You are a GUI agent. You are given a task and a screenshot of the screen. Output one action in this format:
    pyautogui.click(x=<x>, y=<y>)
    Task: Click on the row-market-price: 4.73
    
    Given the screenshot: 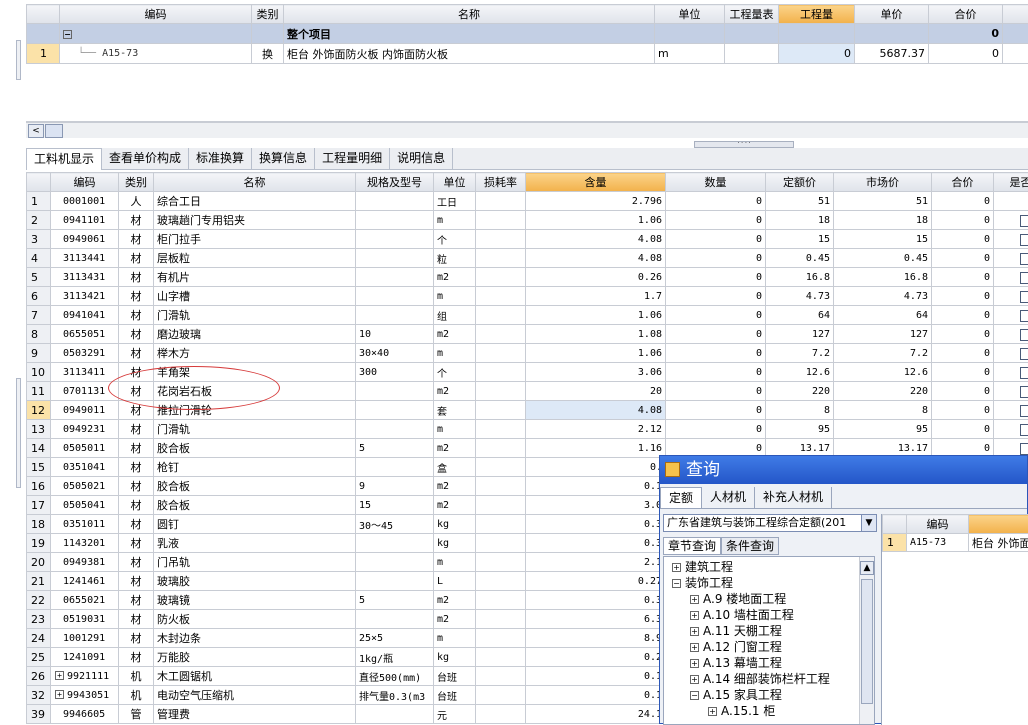 What is the action you would take?
    pyautogui.click(x=883, y=296)
    